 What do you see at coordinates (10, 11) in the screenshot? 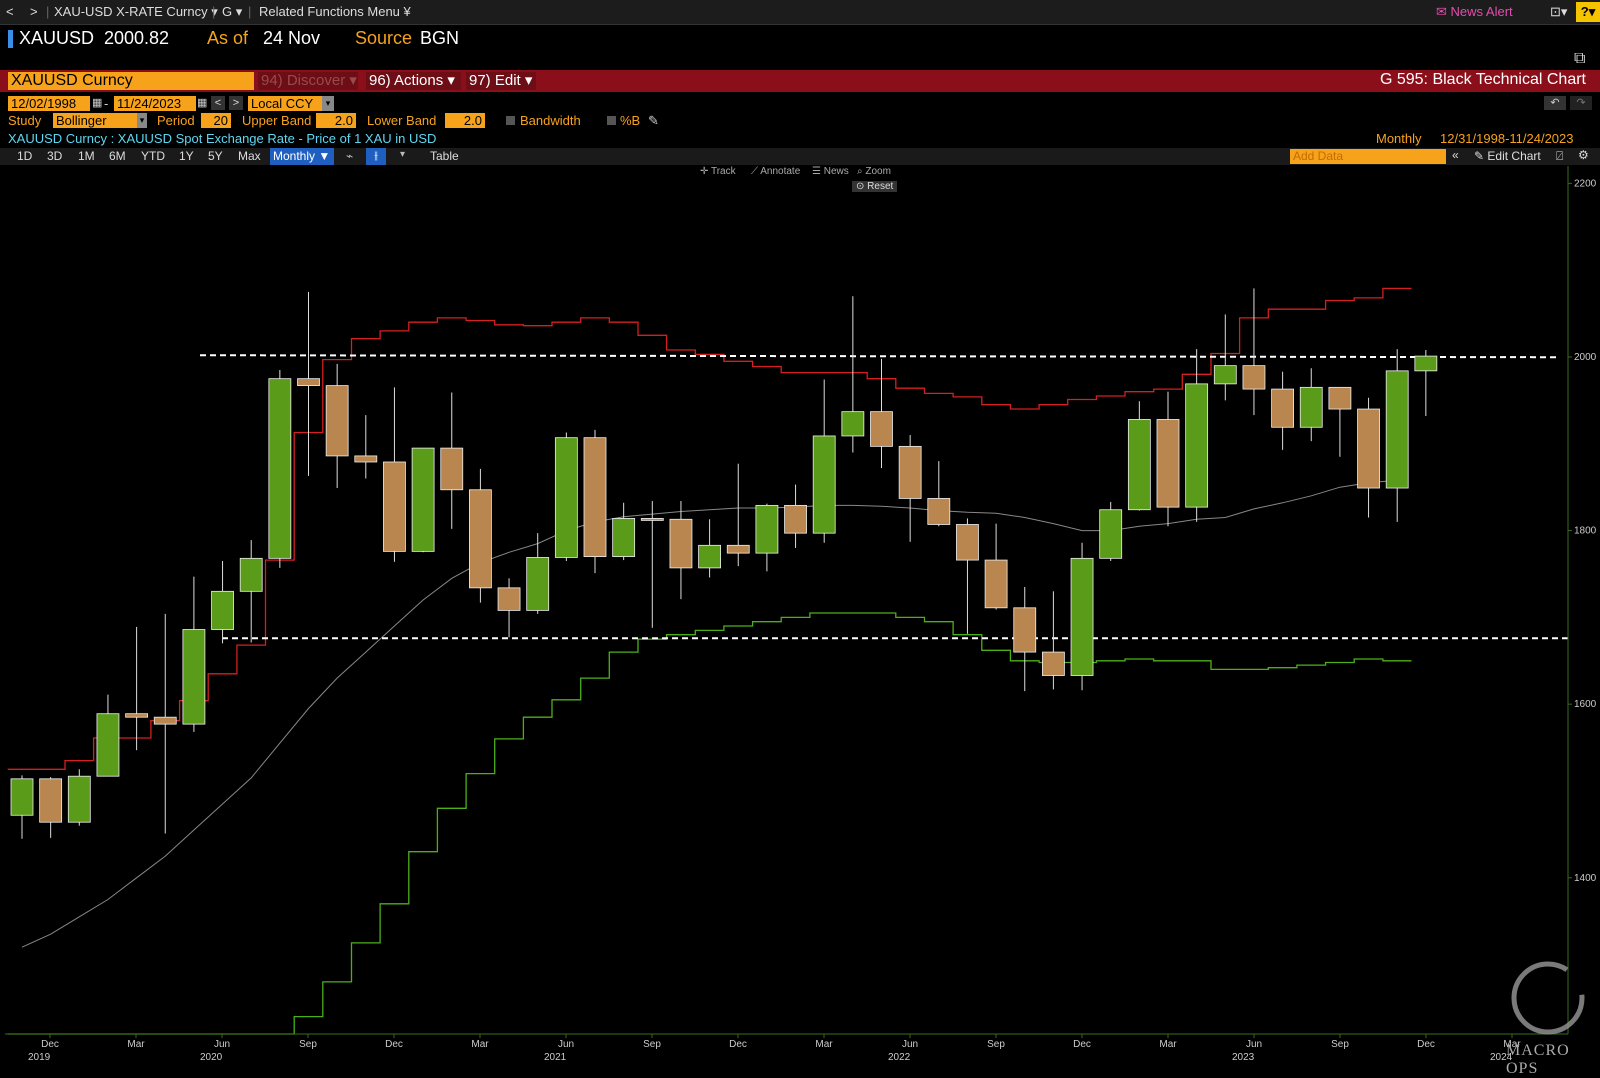
I see `back-button: <` at bounding box center [10, 11].